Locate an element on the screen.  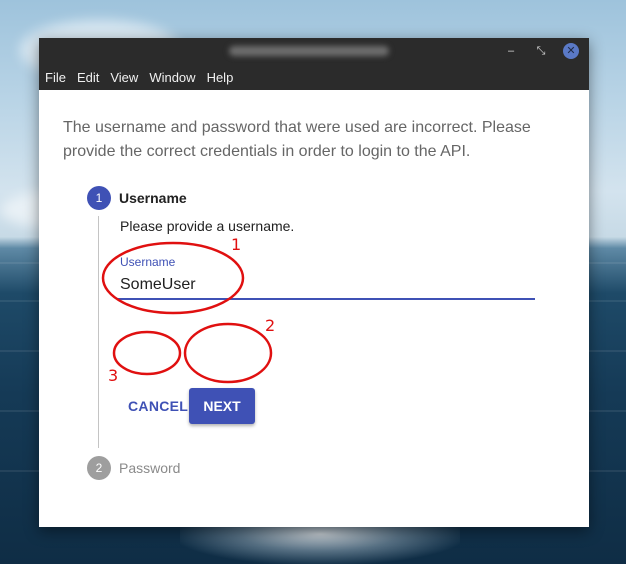
menu-edit: Edit is located at coordinates (88, 77).